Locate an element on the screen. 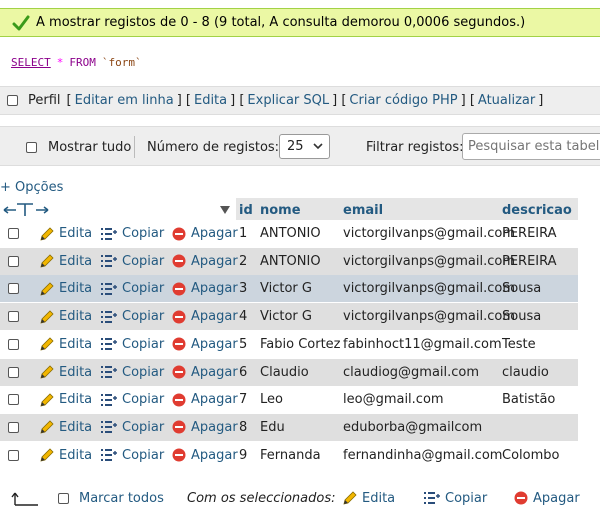  cell-email: leo@gmail.com is located at coordinates (393, 400).